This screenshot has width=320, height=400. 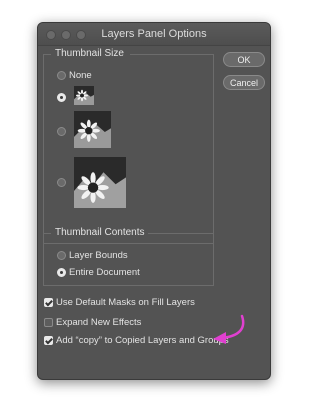 I want to click on window-controls, so click(x=66, y=35).